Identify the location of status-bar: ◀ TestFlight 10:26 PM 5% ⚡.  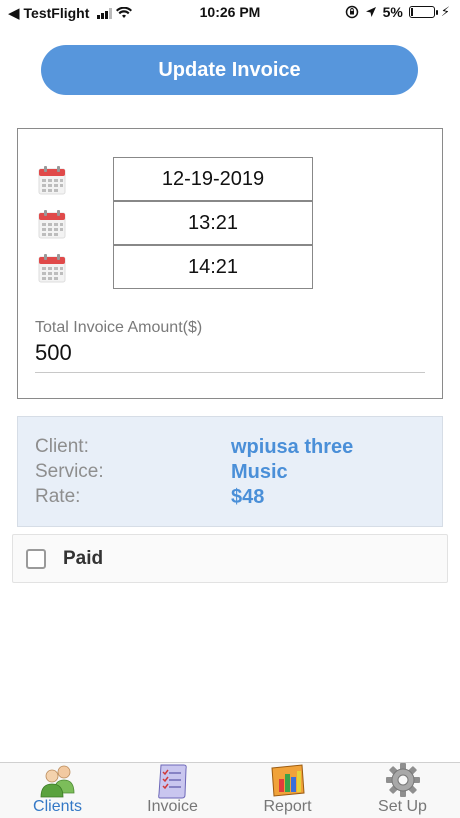
(230, 13).